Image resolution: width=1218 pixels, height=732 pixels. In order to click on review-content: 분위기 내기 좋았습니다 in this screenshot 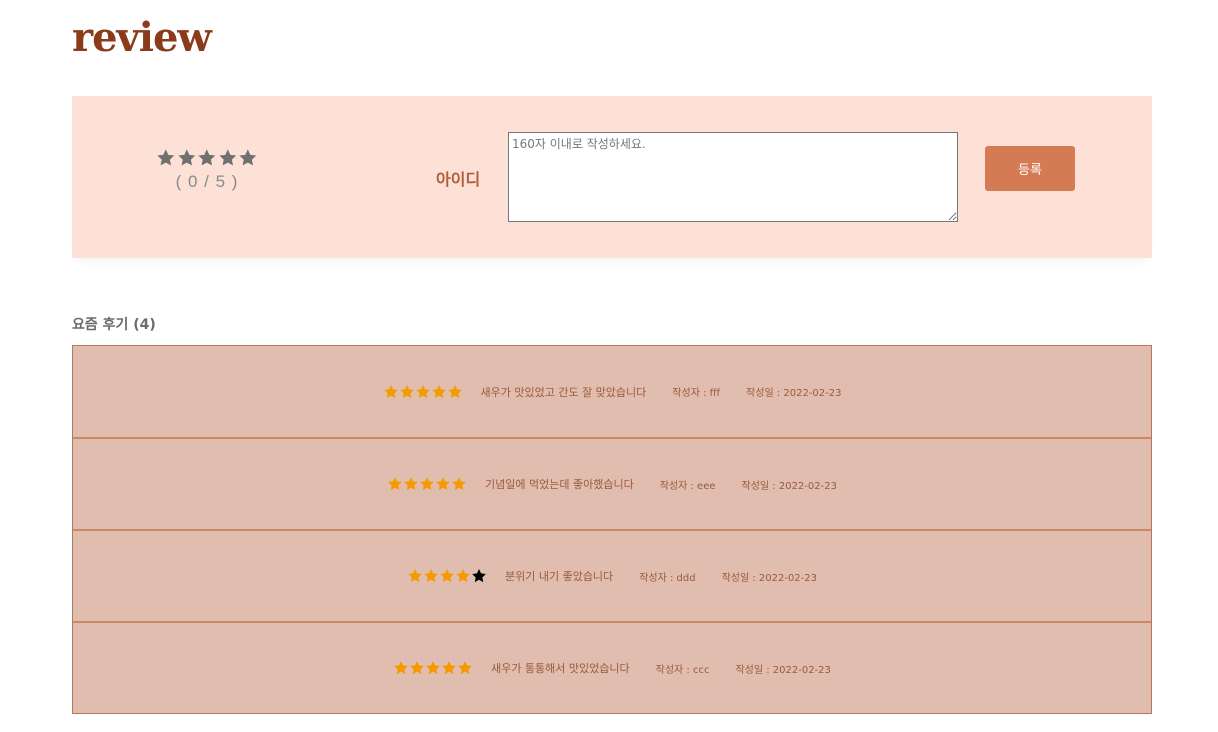, I will do `click(559, 576)`.